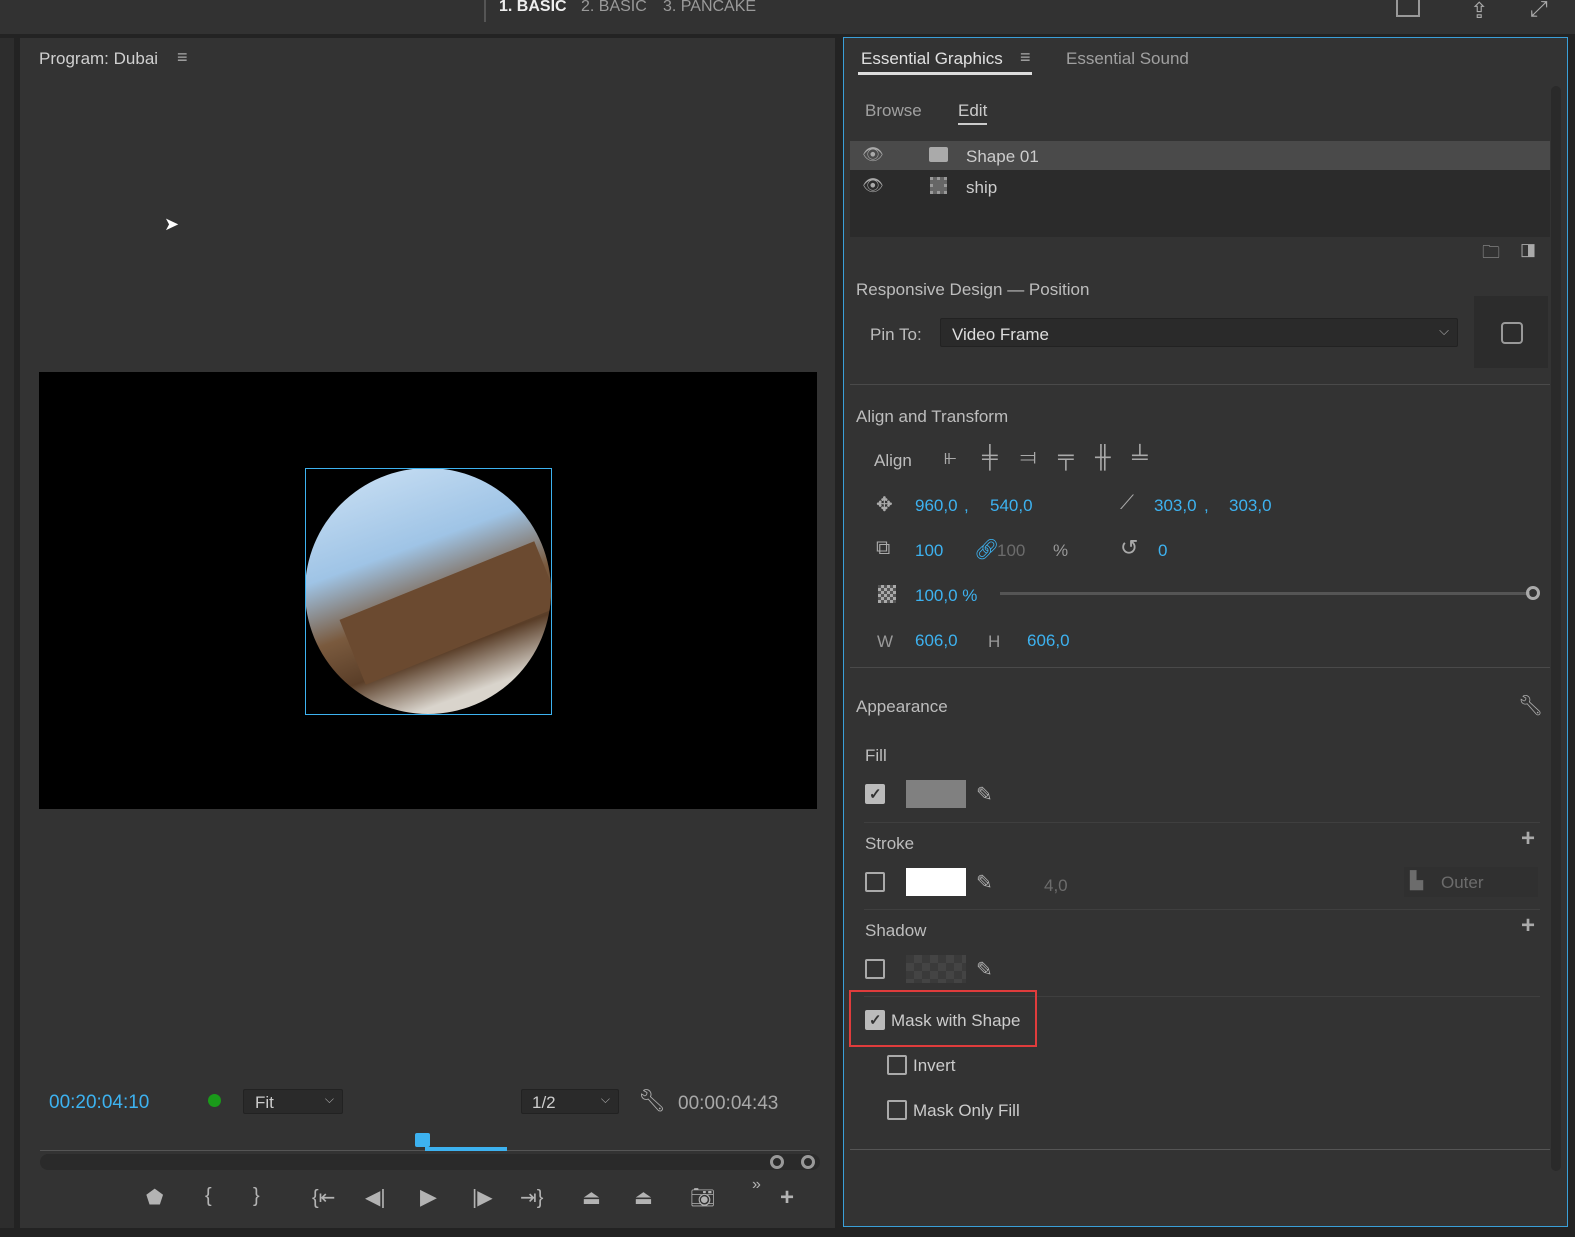 The image size is (1575, 1237). I want to click on stroke-type-value: Outer, so click(1462, 882).